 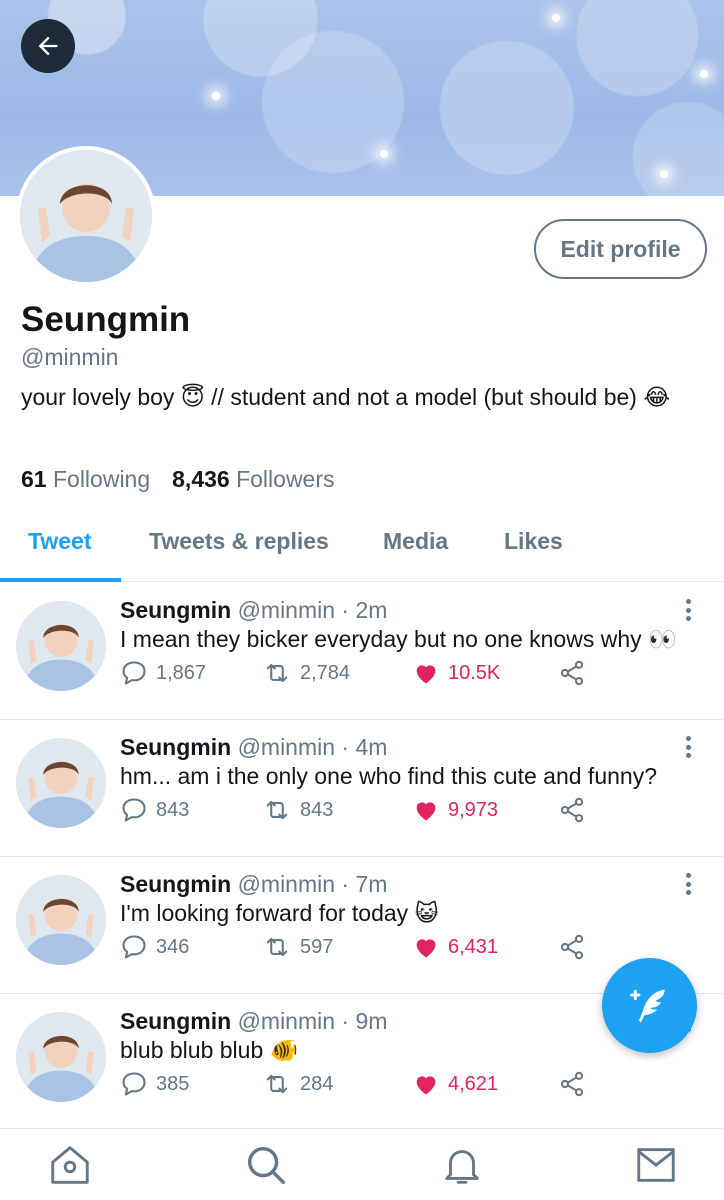 What do you see at coordinates (297, 1084) in the screenshot?
I see `retweet-button: 284` at bounding box center [297, 1084].